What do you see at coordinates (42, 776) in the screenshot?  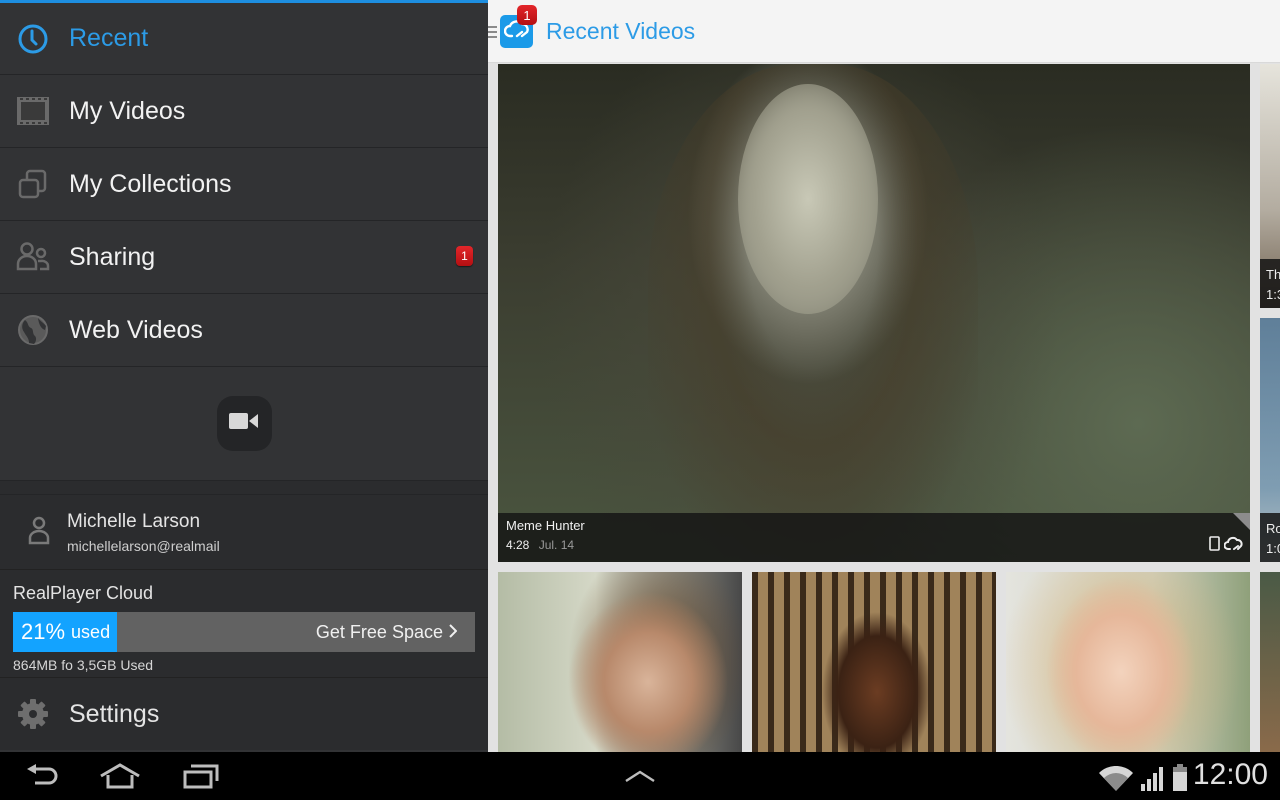 I see `back-button` at bounding box center [42, 776].